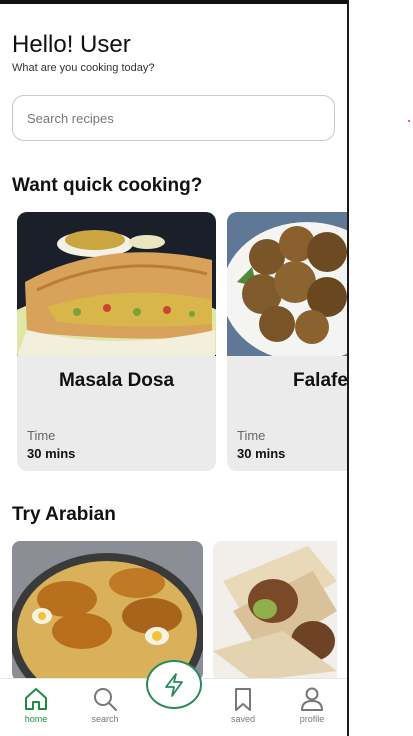 This screenshot has width=413, height=736. I want to click on arabian-recipe-shawarma, so click(275, 611).